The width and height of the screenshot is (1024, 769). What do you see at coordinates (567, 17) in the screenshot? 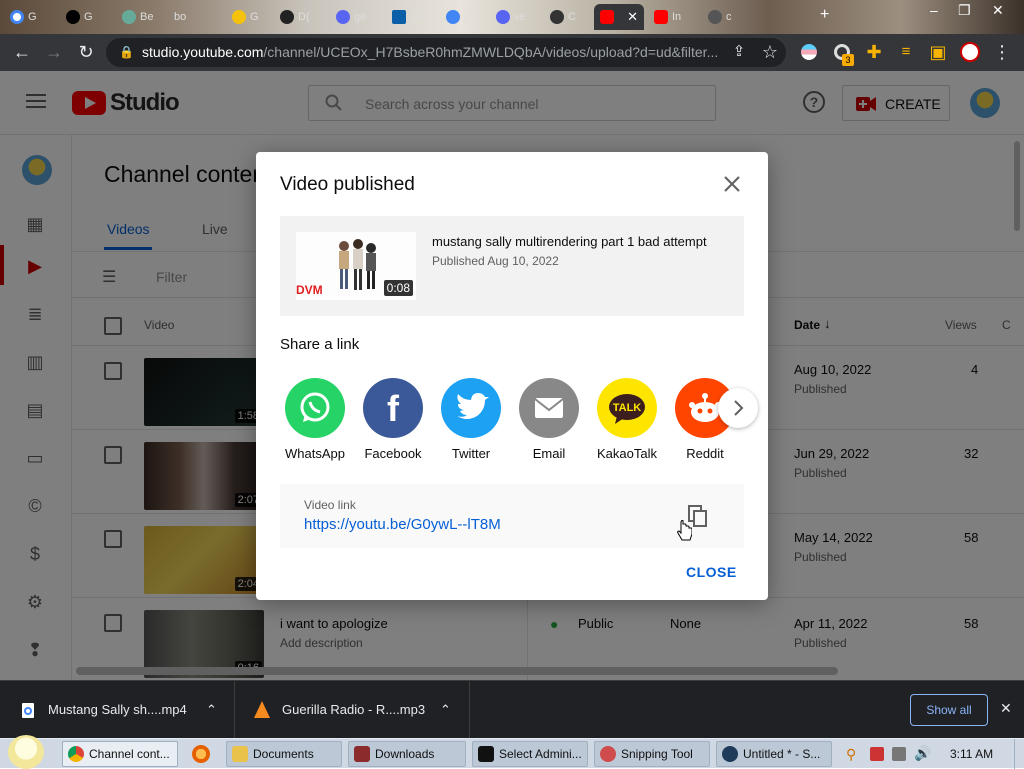
I see `browser-tab: C` at bounding box center [567, 17].